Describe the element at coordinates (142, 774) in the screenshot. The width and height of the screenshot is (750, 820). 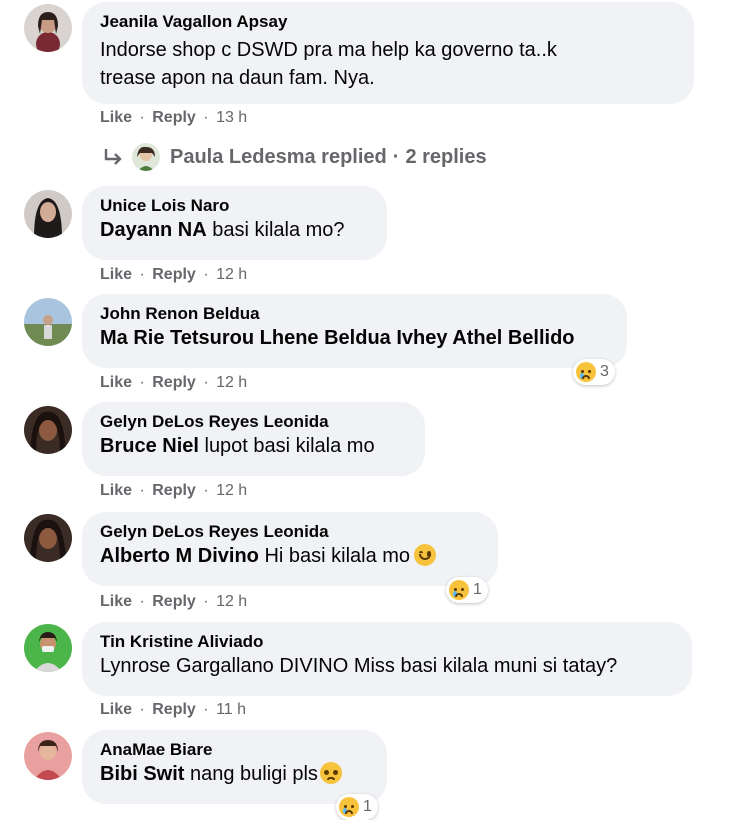
I see `mention-tag: Bibi Swit` at that location.